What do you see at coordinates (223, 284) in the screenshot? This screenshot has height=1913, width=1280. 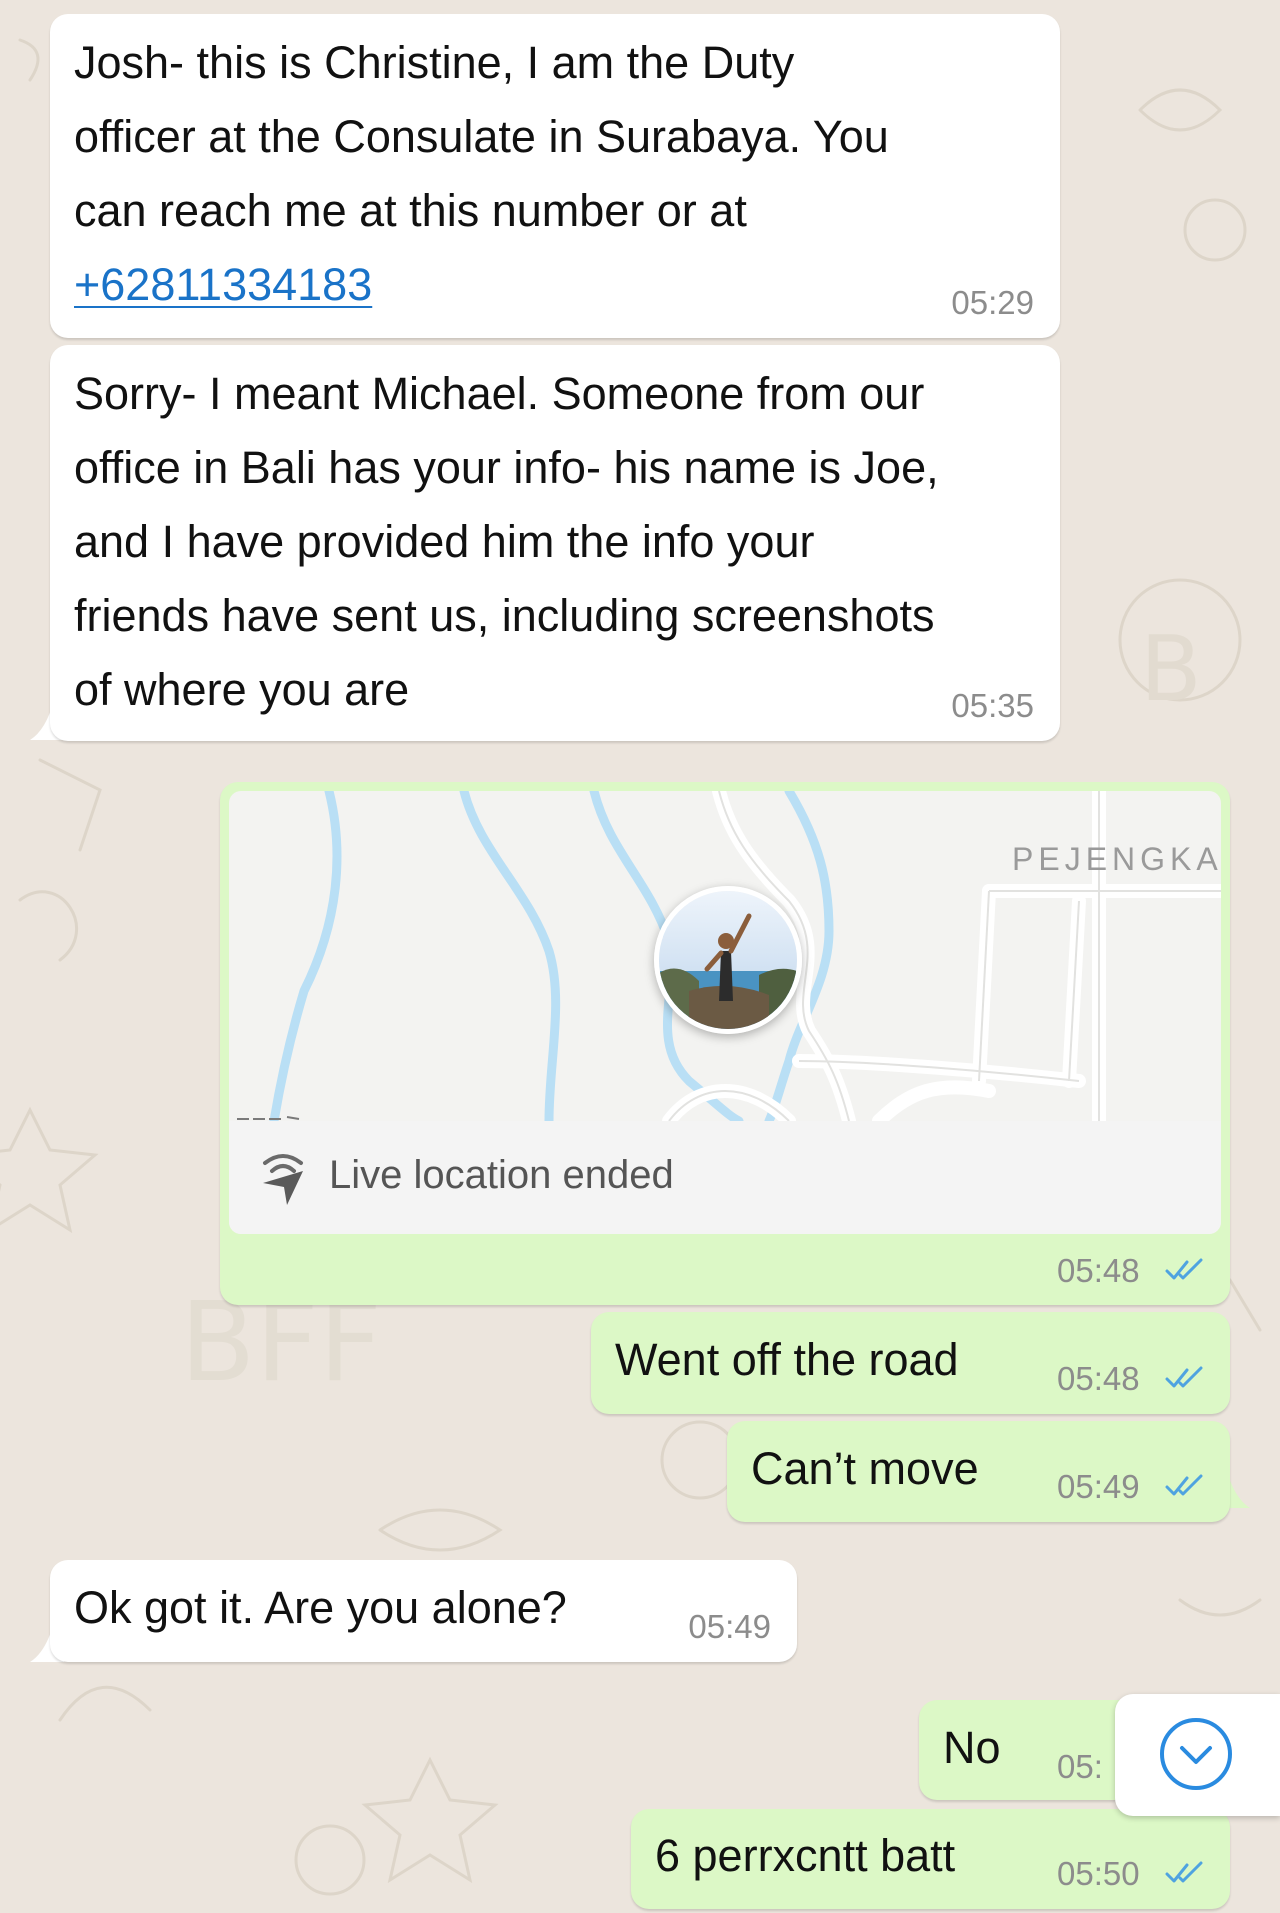 I see `phone-number-link: +62811334183` at bounding box center [223, 284].